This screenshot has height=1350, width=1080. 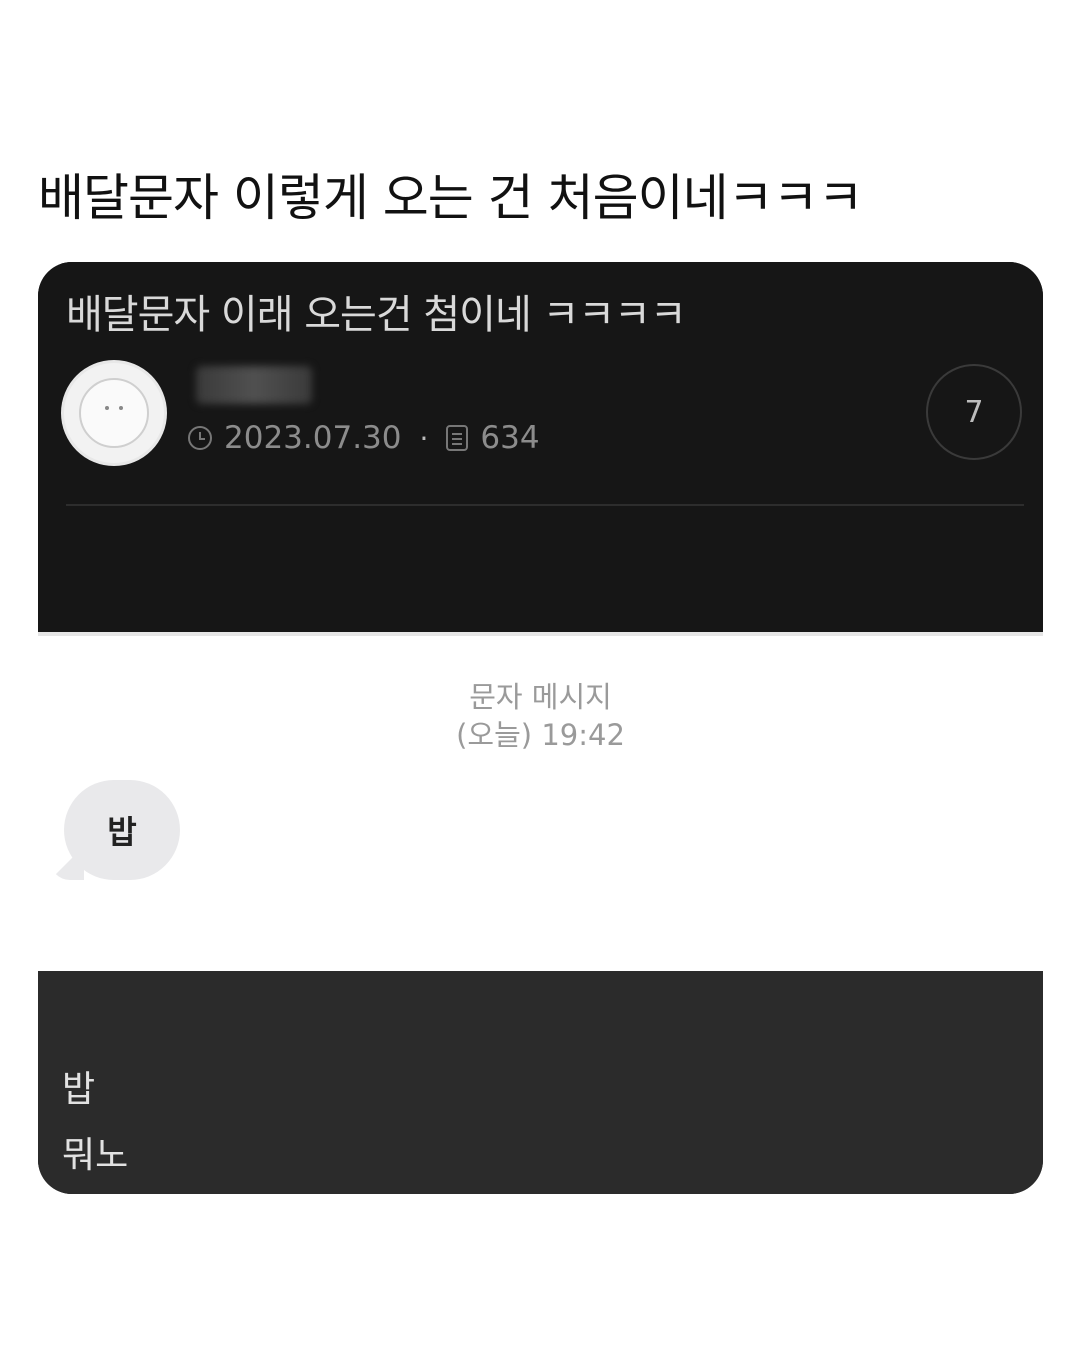 What do you see at coordinates (79, 1089) in the screenshot?
I see `body-line: 밥` at bounding box center [79, 1089].